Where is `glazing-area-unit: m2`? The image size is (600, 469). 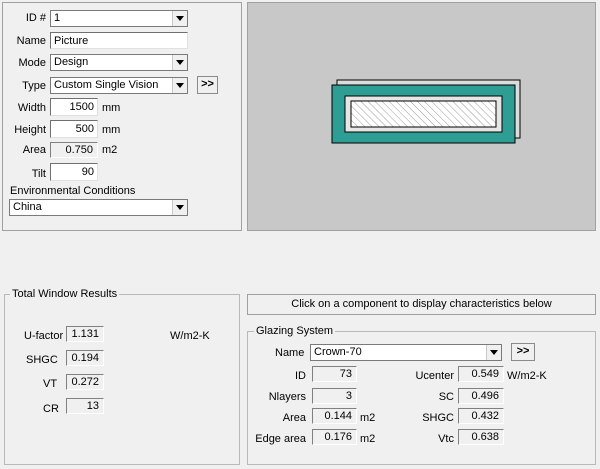
glazing-area-unit: m2 is located at coordinates (368, 418).